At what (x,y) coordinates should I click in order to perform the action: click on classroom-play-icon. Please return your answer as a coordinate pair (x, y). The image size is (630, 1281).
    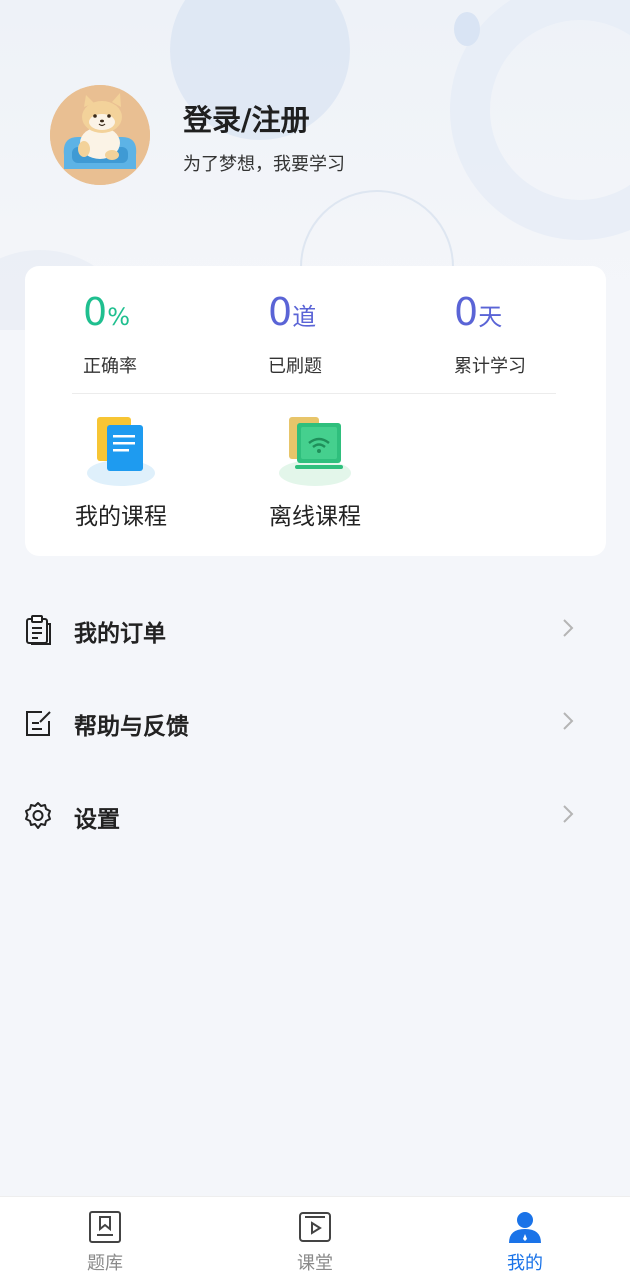
    Looking at the image, I should click on (315, 1227).